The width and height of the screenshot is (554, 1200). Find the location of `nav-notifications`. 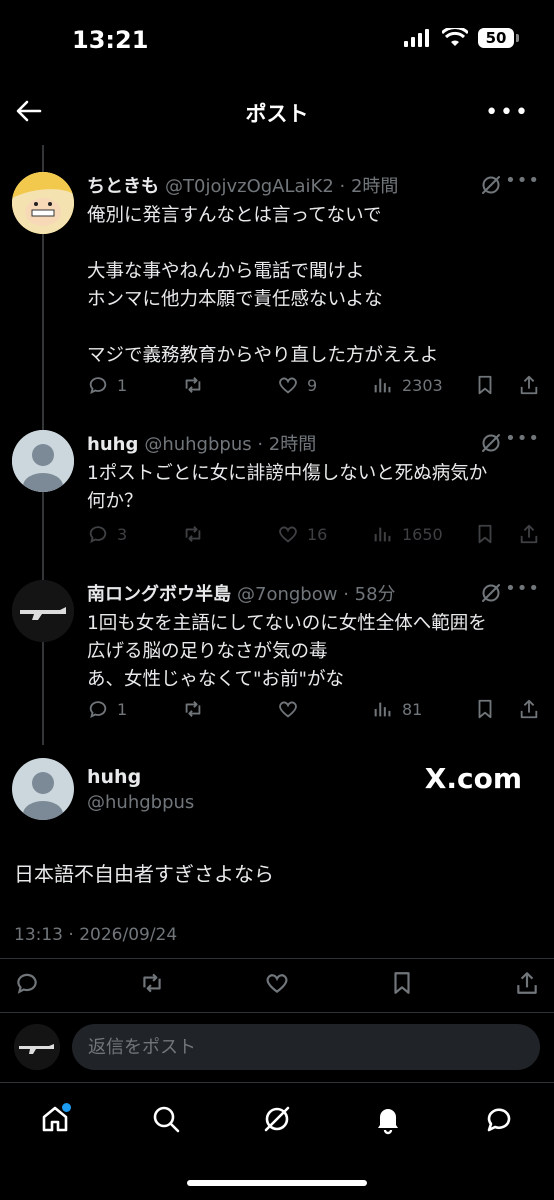

nav-notifications is located at coordinates (388, 1119).